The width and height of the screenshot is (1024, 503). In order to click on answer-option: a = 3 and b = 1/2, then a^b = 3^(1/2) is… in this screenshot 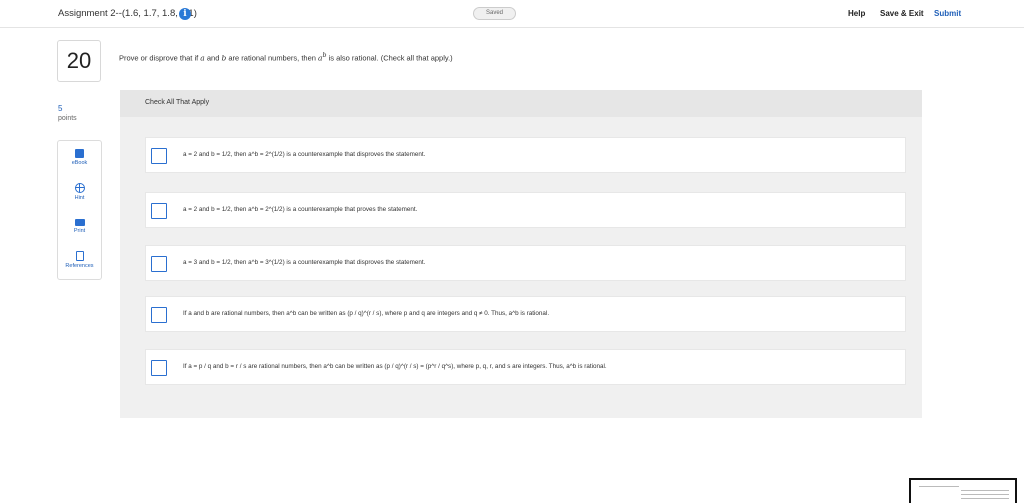, I will do `click(525, 263)`.